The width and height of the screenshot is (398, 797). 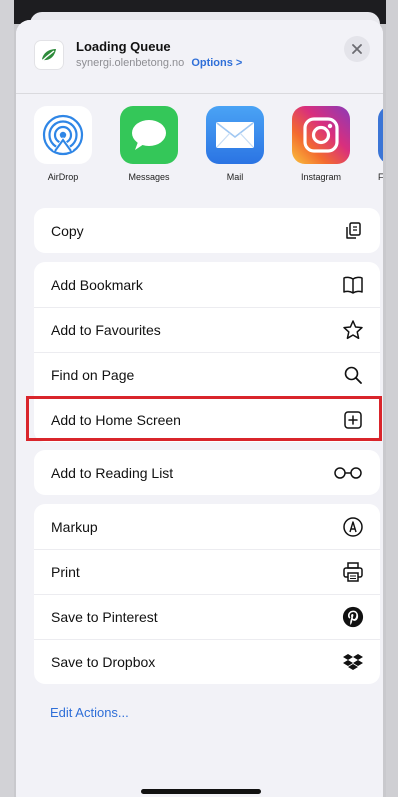 I want to click on printer-icon, so click(x=353, y=572).